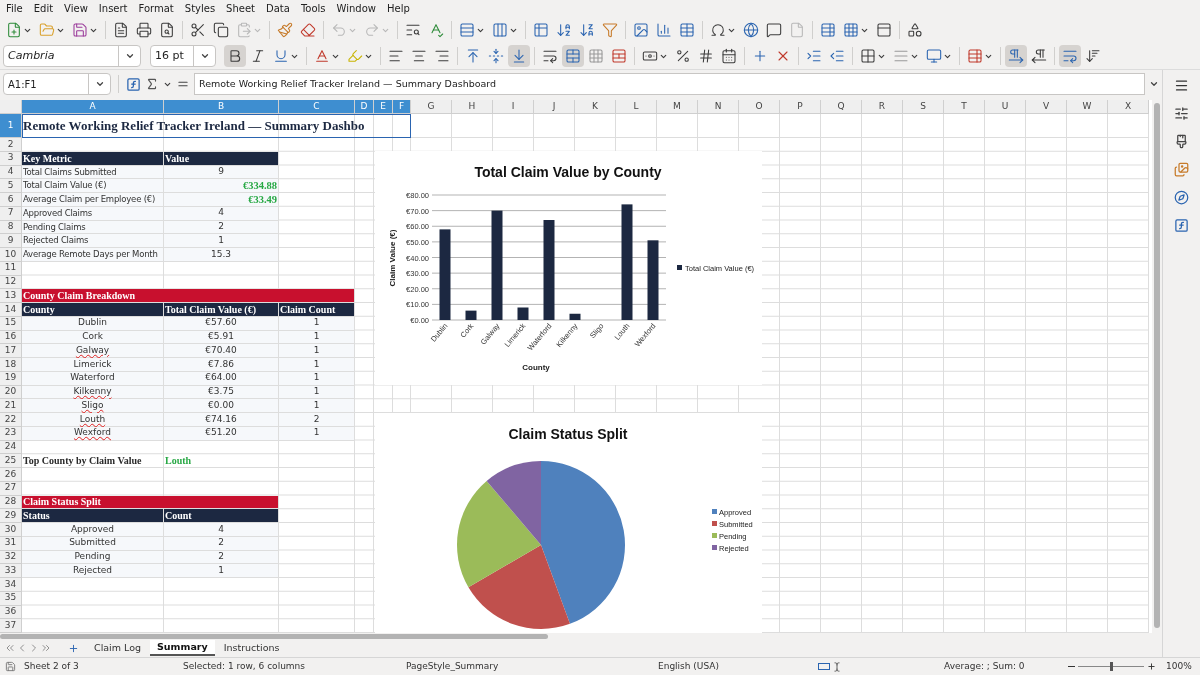 The width and height of the screenshot is (1200, 675). I want to click on column-header: S, so click(923, 107).